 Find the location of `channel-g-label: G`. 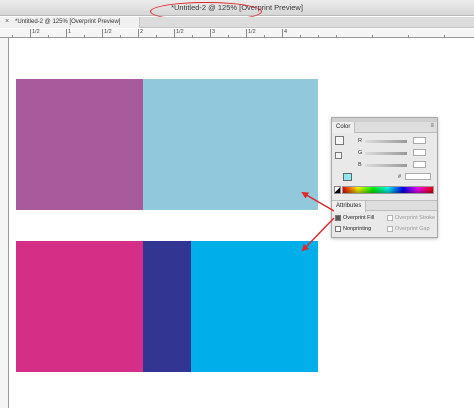

channel-g-label: G is located at coordinates (360, 153).